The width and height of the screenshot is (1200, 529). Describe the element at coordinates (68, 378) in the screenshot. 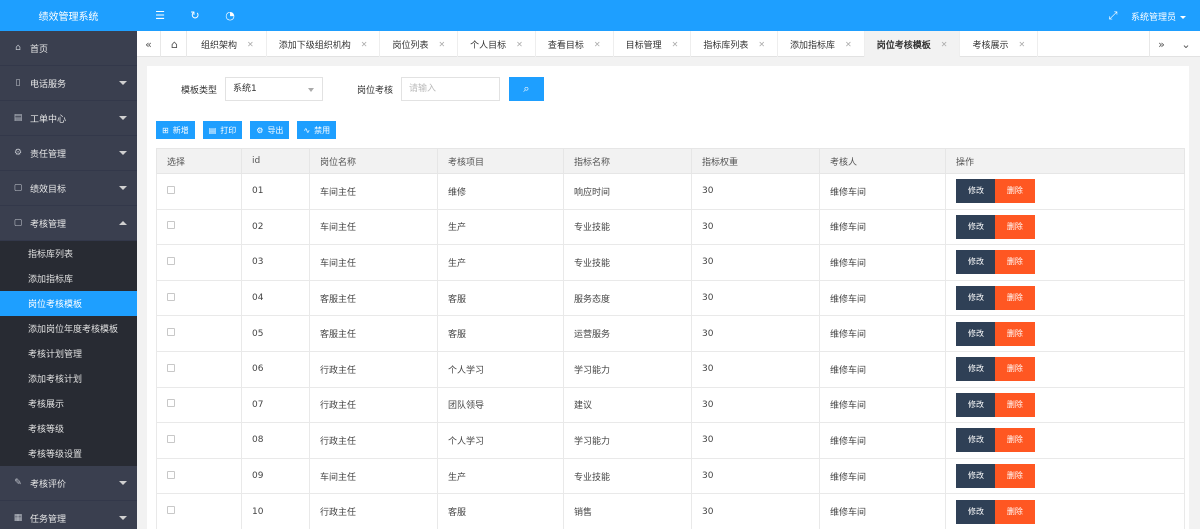

I see `submenu-item-5: 添加考核计划` at that location.